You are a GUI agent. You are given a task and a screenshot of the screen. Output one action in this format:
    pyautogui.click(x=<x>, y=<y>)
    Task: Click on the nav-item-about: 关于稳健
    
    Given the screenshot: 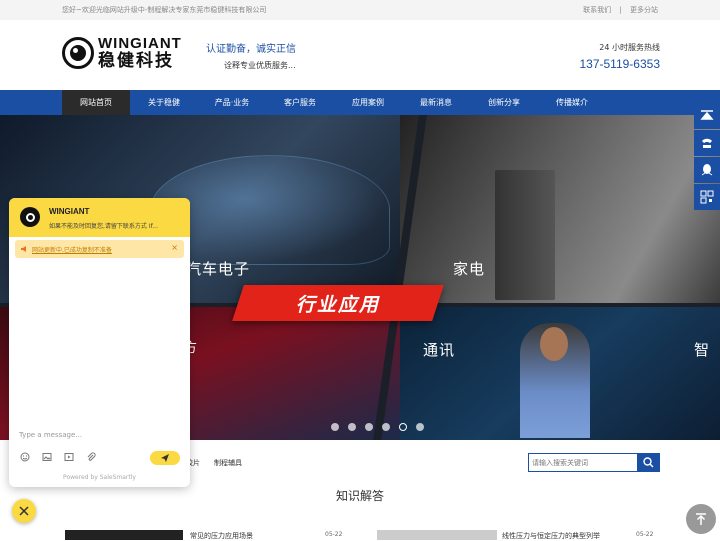 What is the action you would take?
    pyautogui.click(x=164, y=102)
    